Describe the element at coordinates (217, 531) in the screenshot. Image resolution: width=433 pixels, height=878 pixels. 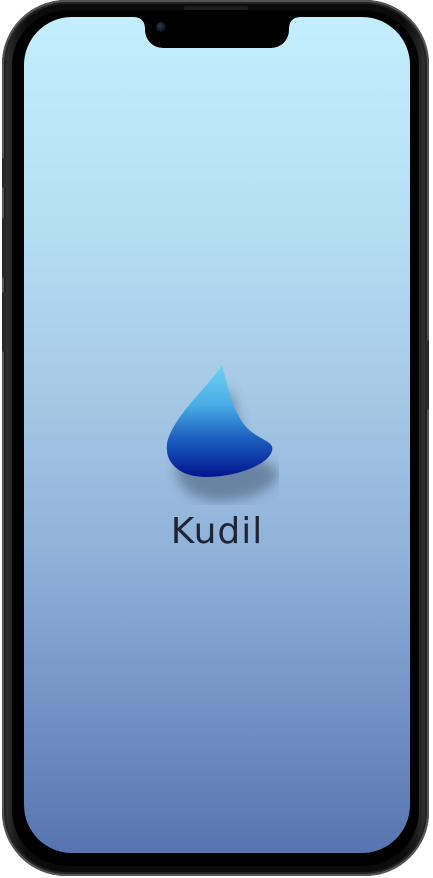
I see `app-name-title: Kudil` at that location.